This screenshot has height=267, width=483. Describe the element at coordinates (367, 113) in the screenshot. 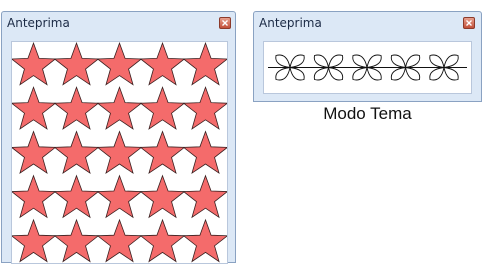

I see `caption-label: Modo Tema` at that location.